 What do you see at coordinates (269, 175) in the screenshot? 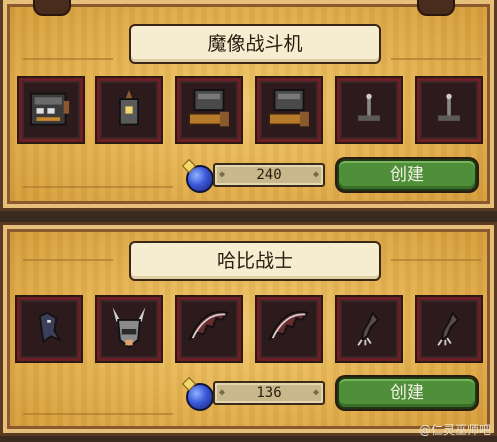
I see `cost-value: 240` at bounding box center [269, 175].